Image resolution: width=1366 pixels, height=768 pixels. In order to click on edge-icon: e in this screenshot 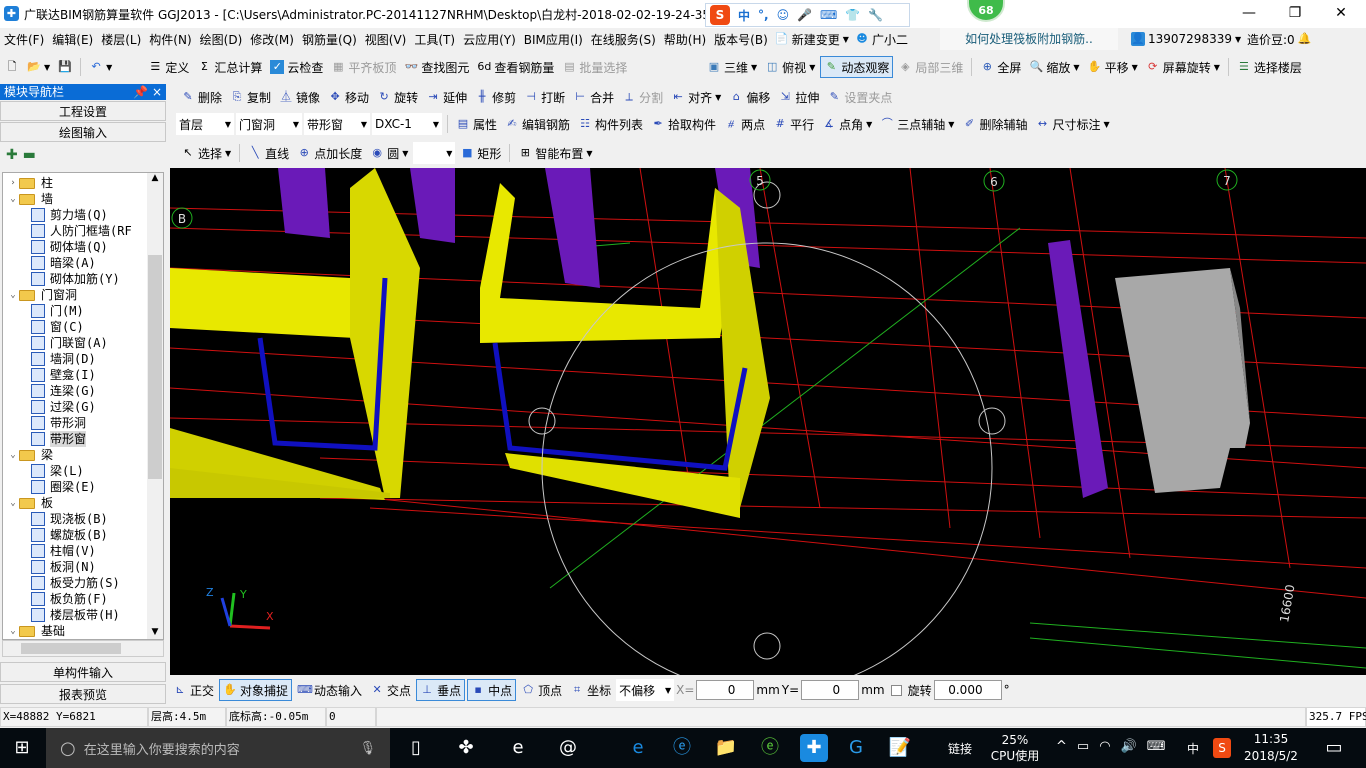, I will do `click(638, 748)`.